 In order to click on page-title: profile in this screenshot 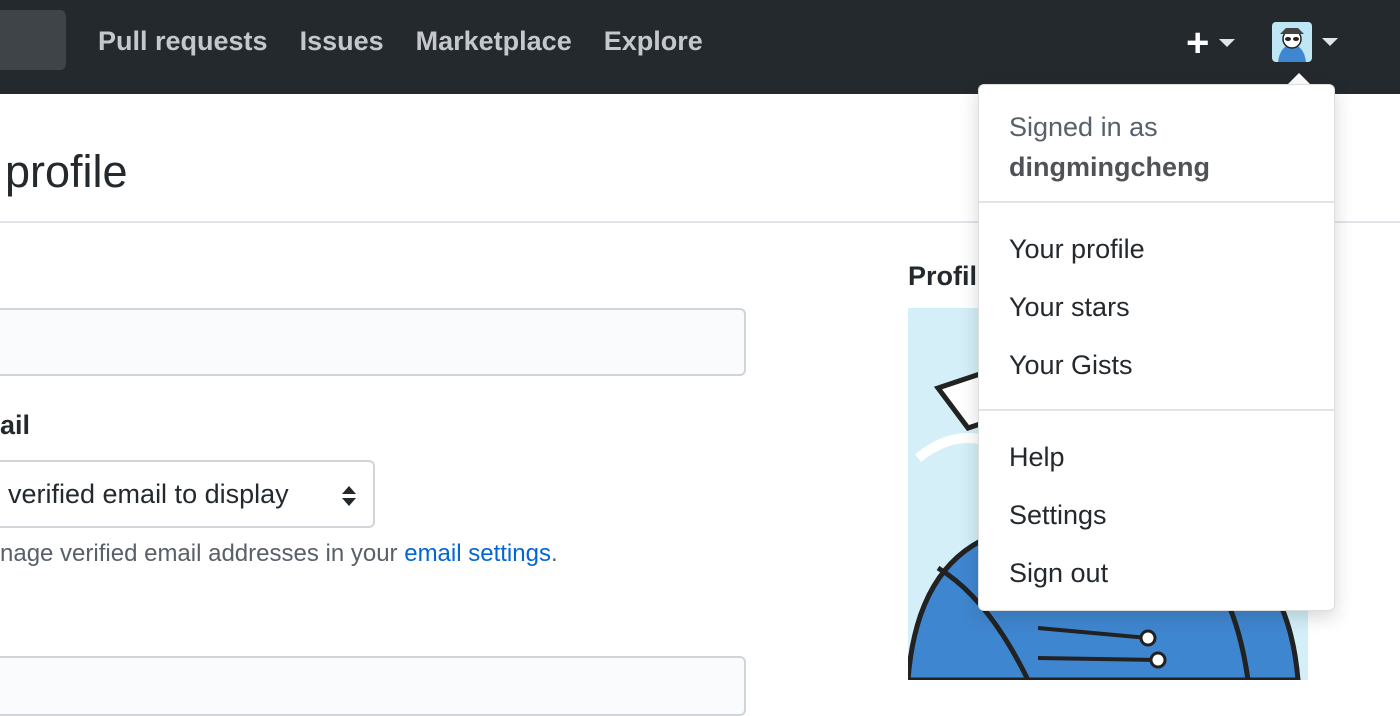, I will do `click(66, 171)`.